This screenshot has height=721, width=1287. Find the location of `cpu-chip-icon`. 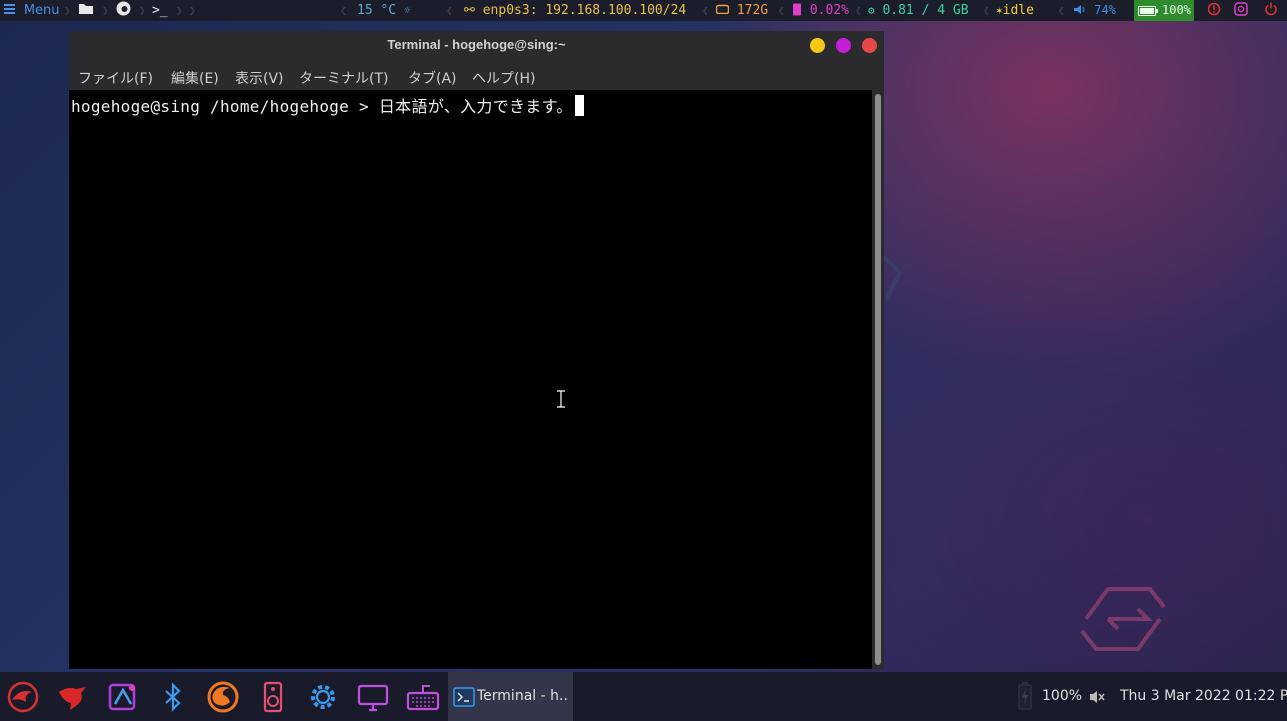

cpu-chip-icon is located at coordinates (797, 9).